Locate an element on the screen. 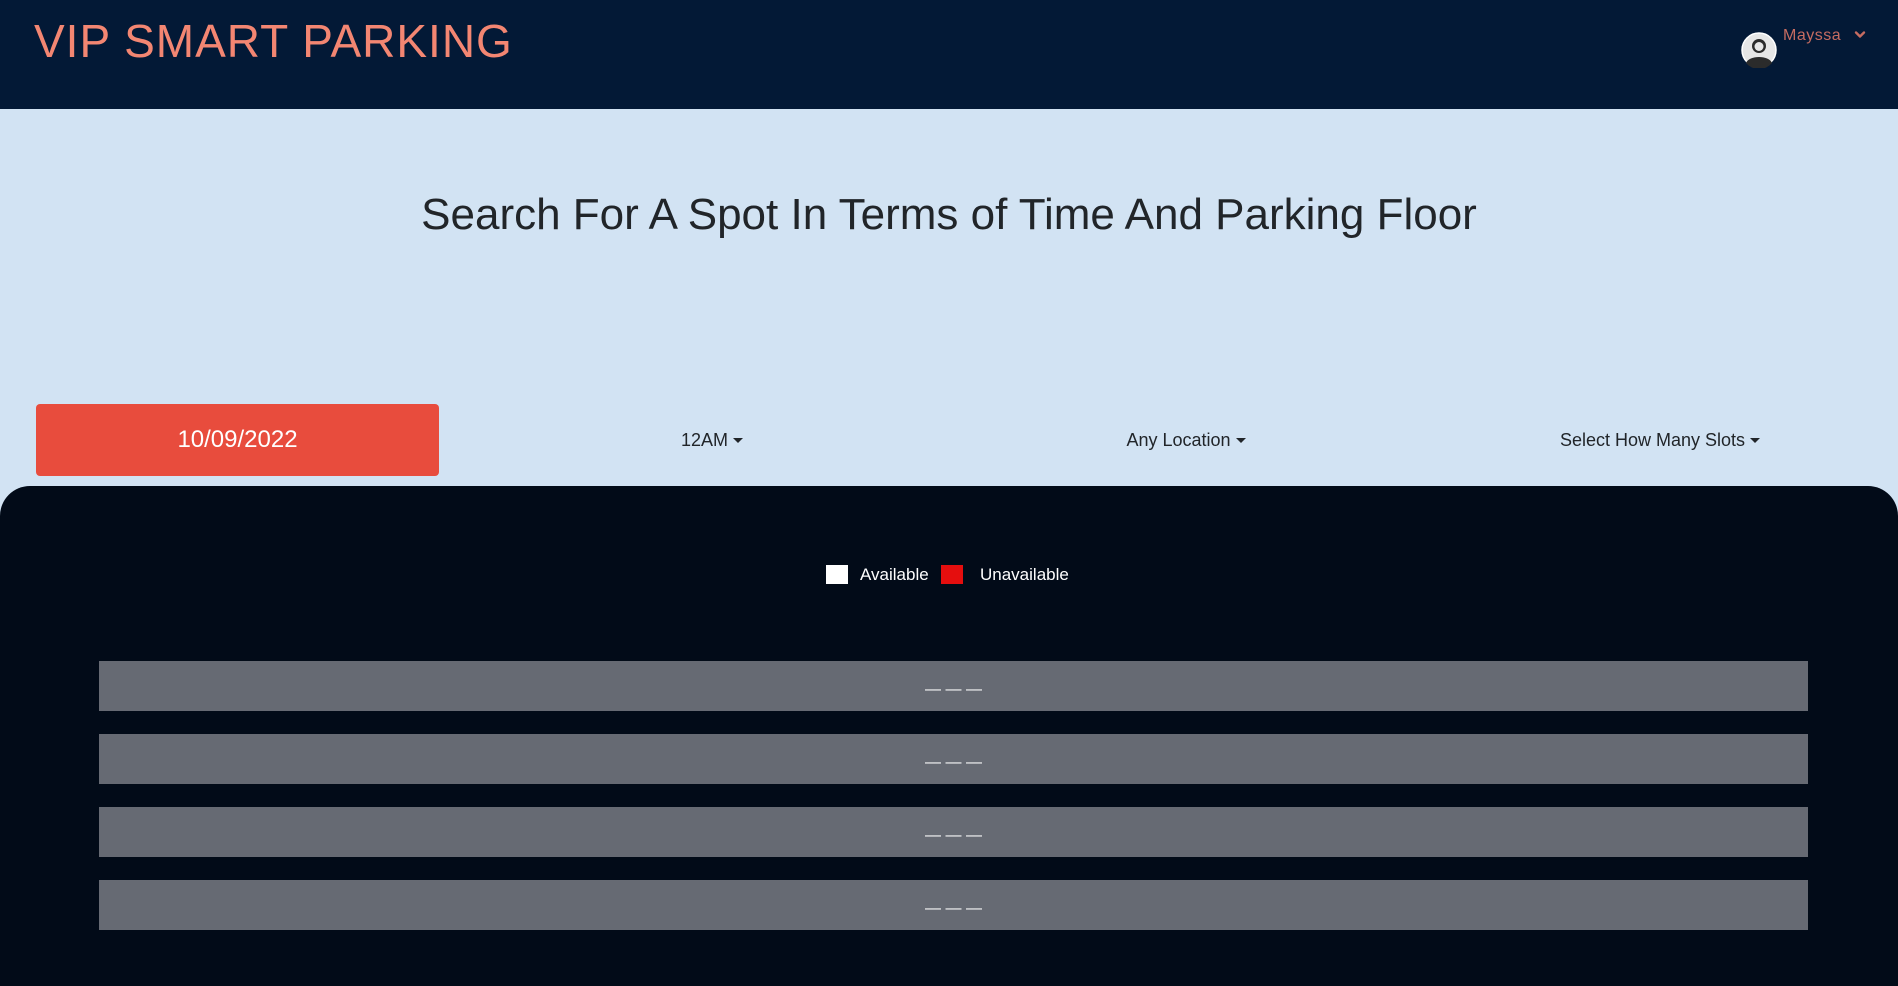 This screenshot has width=1898, height=986. slots-dropdown: Select How Many Slots is located at coordinates (1660, 440).